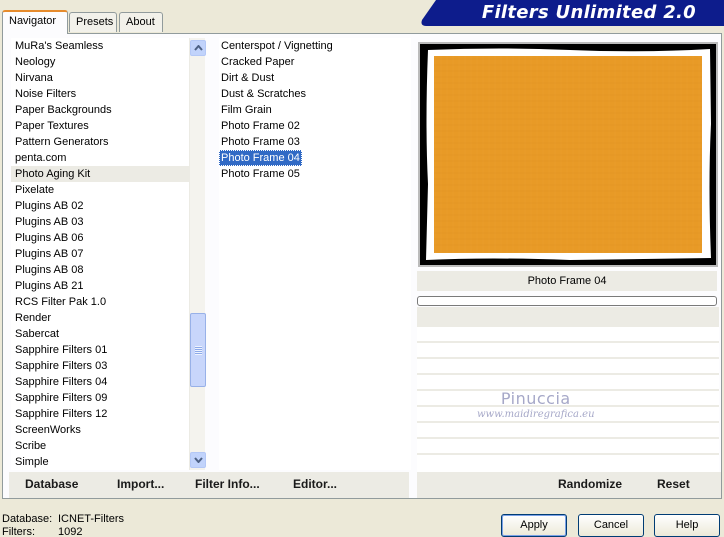 Image resolution: width=724 pixels, height=537 pixels. I want to click on scroll-thumb, so click(198, 350).